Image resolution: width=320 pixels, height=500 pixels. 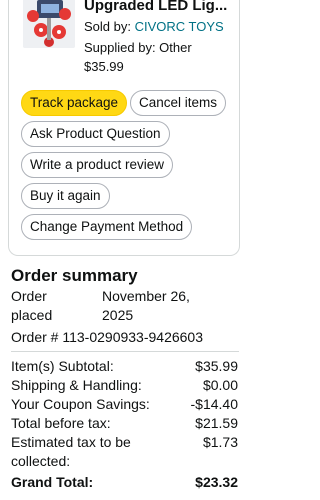 I want to click on change-payment-button: Change Payment Method, so click(x=107, y=227).